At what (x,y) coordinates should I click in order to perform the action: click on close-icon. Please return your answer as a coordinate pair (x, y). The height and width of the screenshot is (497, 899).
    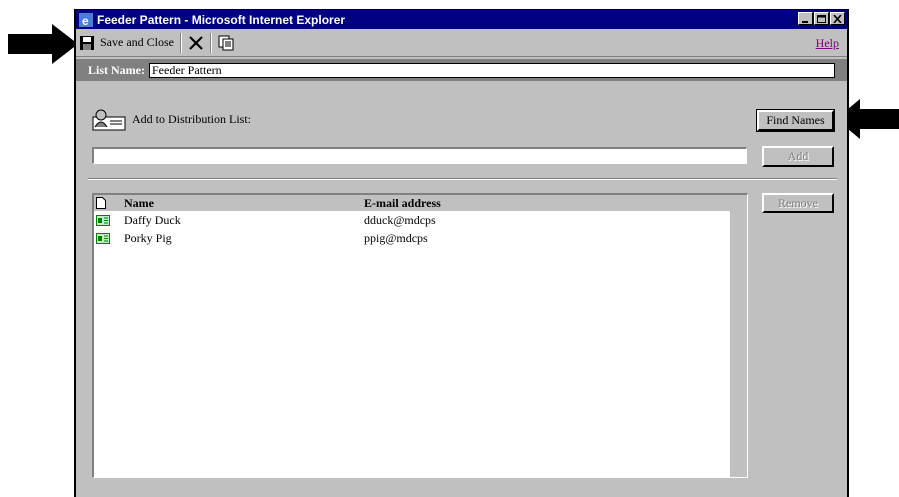
    Looking at the image, I should click on (837, 19).